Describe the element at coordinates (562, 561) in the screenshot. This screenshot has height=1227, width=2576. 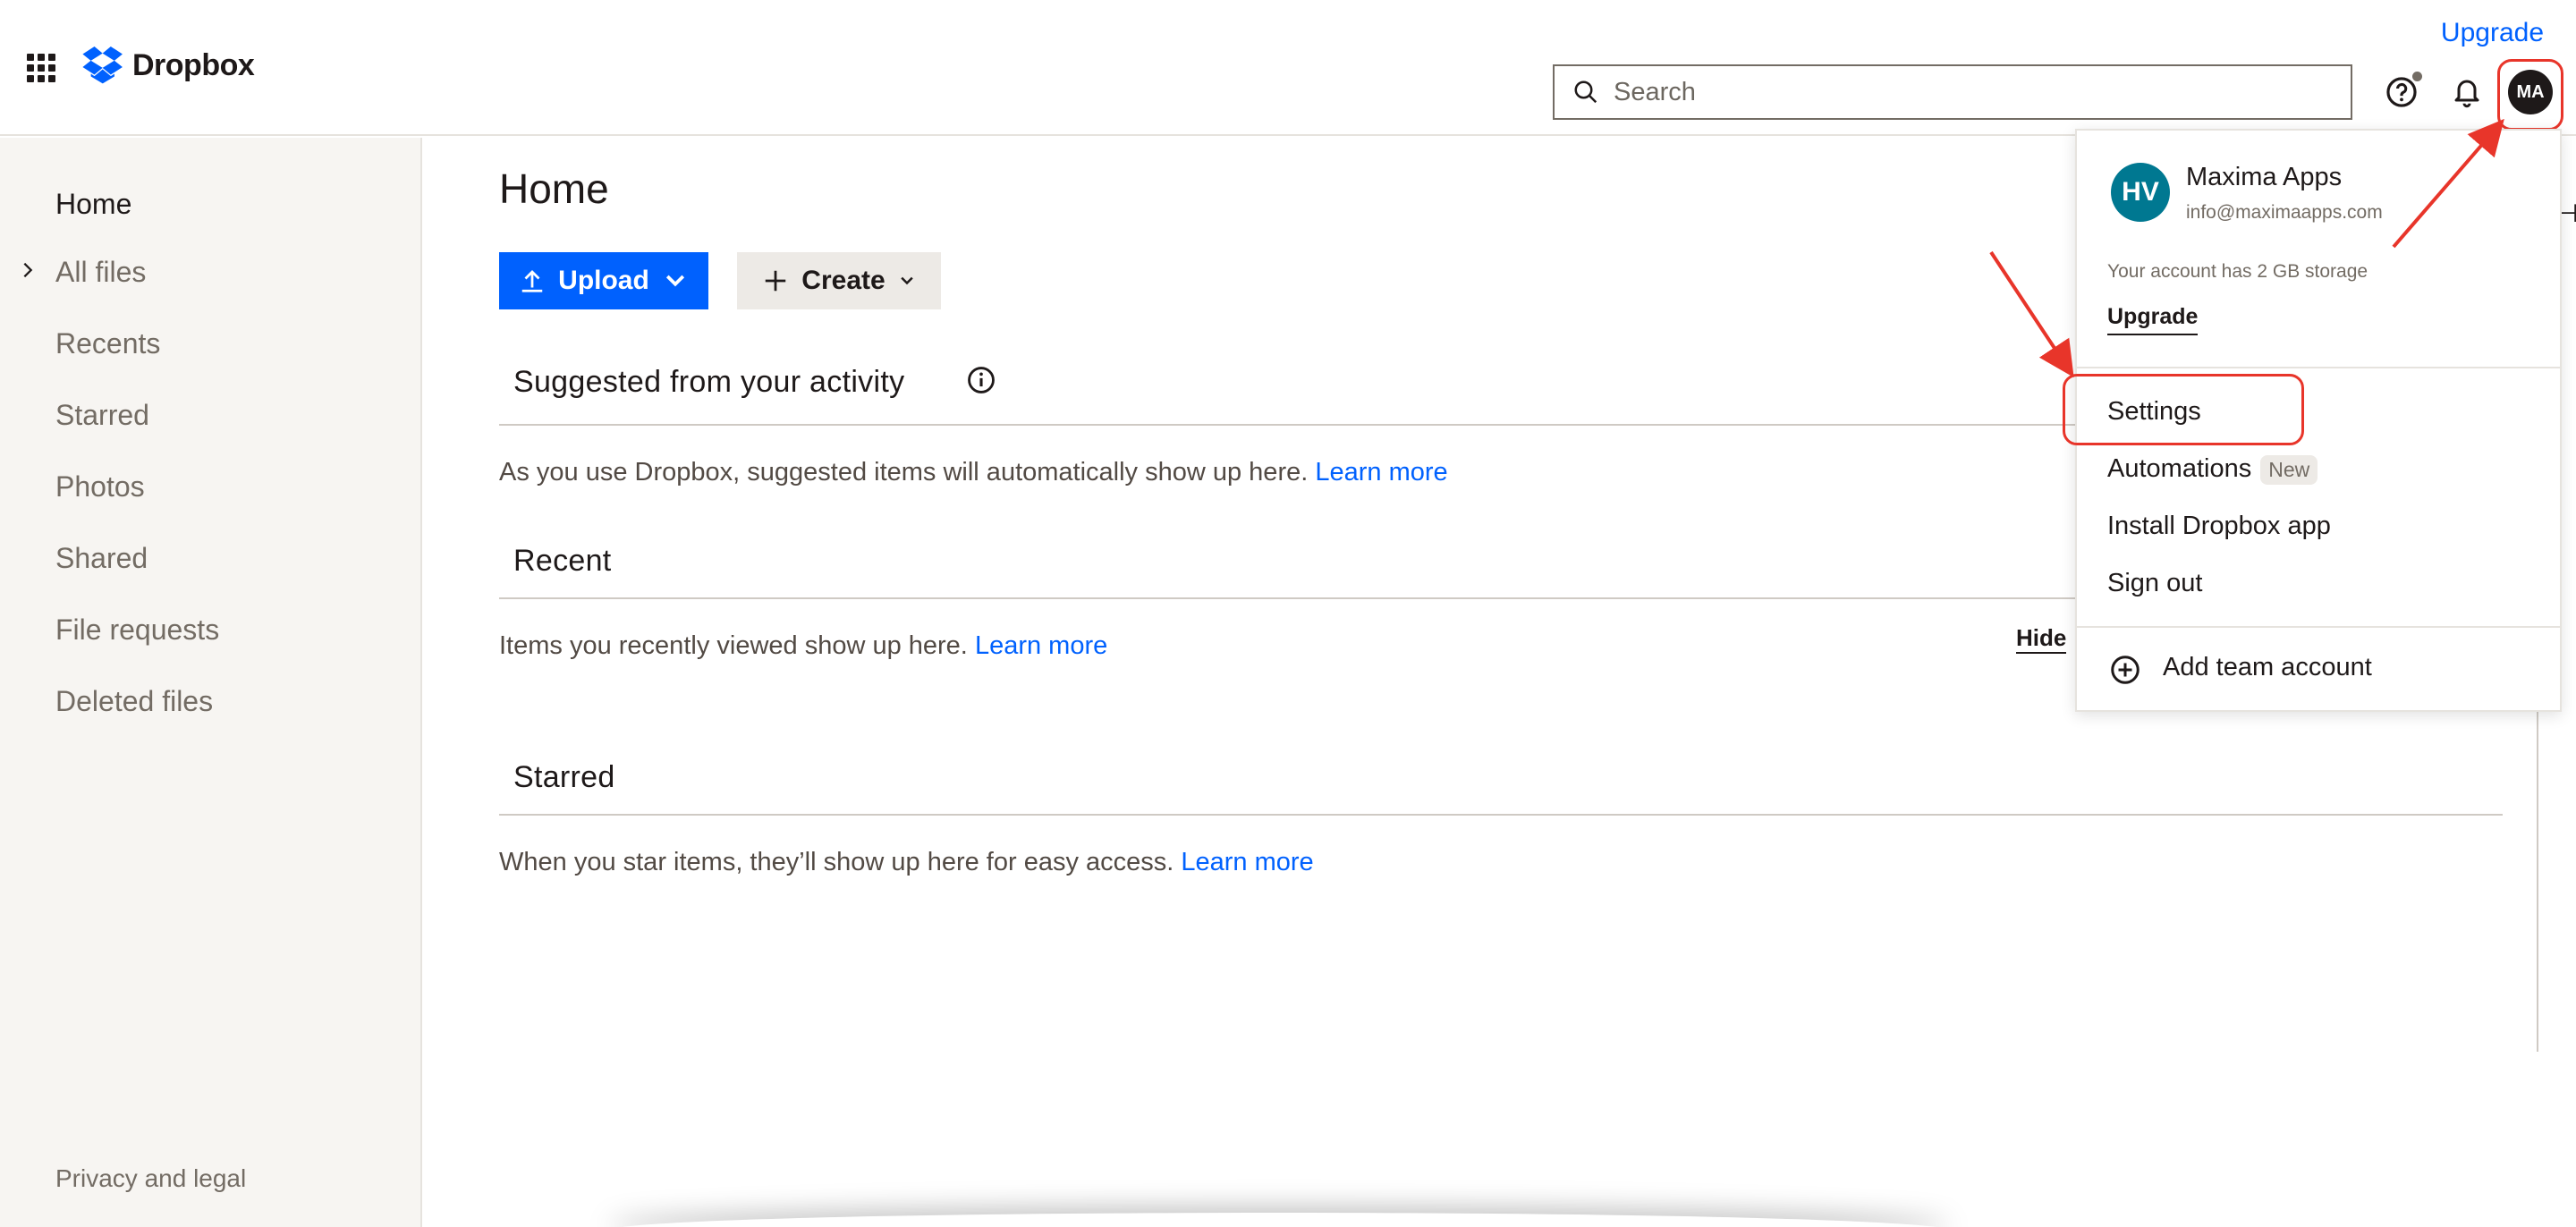
I see `section-title-recent: Recent` at that location.